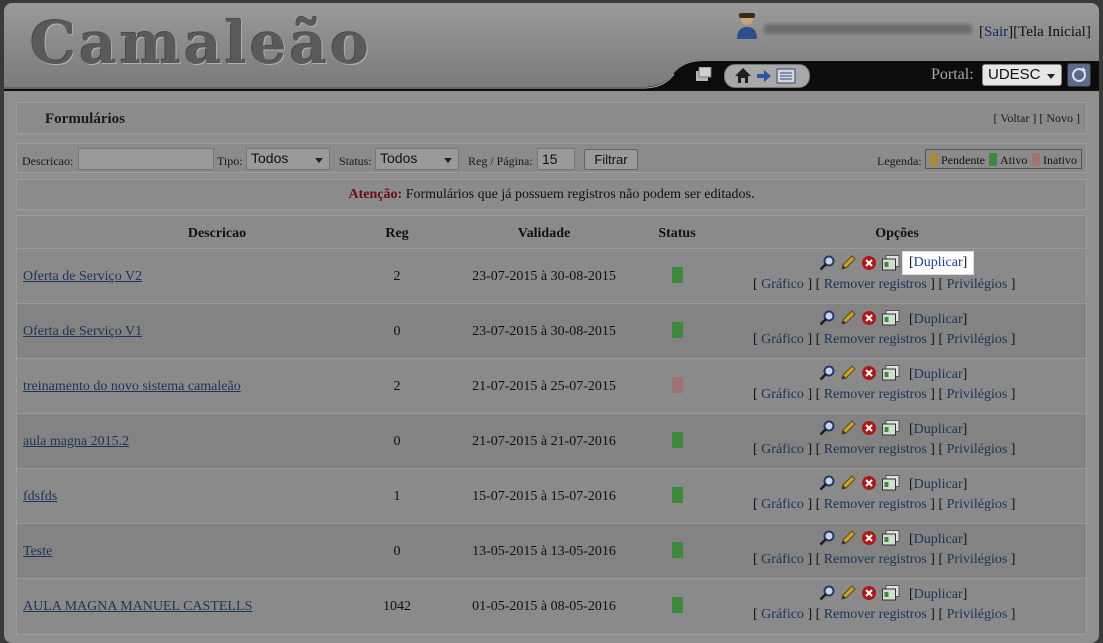 This screenshot has width=1103, height=643. Describe the element at coordinates (37, 552) in the screenshot. I see `form-description-link: Teste` at that location.